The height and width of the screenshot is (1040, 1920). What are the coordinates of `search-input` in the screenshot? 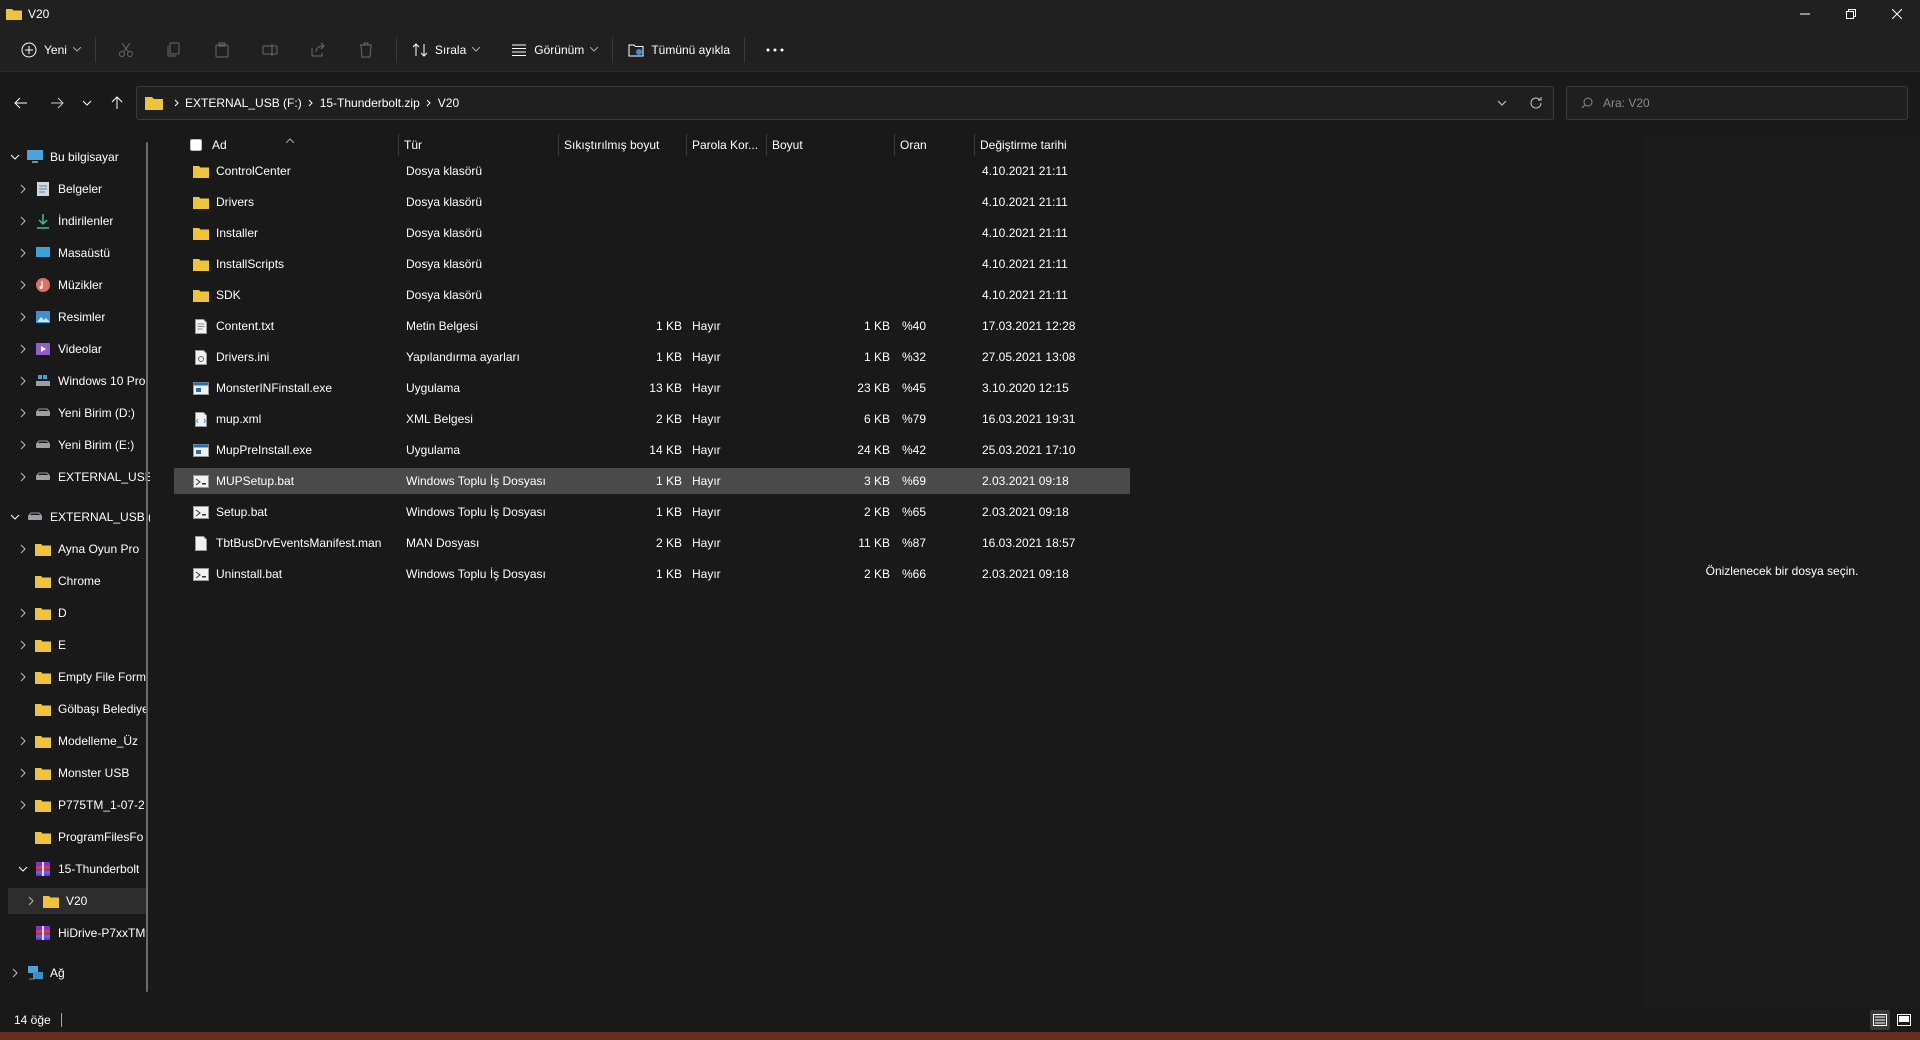 It's located at (1743, 103).